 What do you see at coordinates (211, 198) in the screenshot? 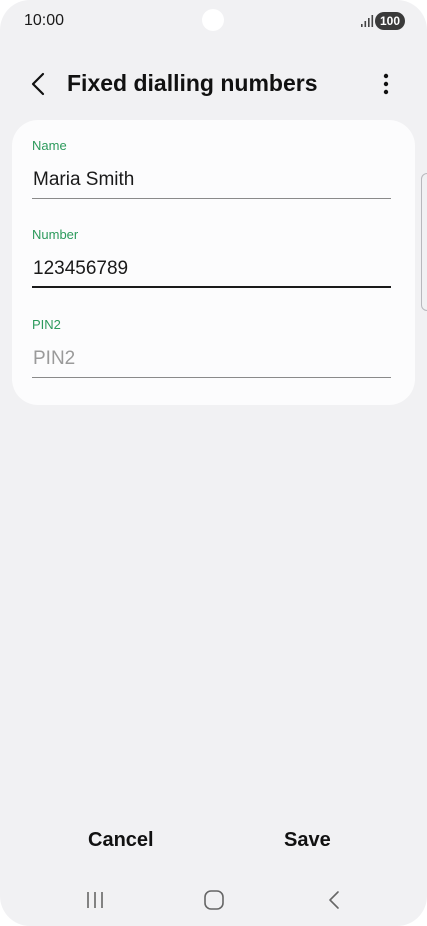
I see `name-underline` at bounding box center [211, 198].